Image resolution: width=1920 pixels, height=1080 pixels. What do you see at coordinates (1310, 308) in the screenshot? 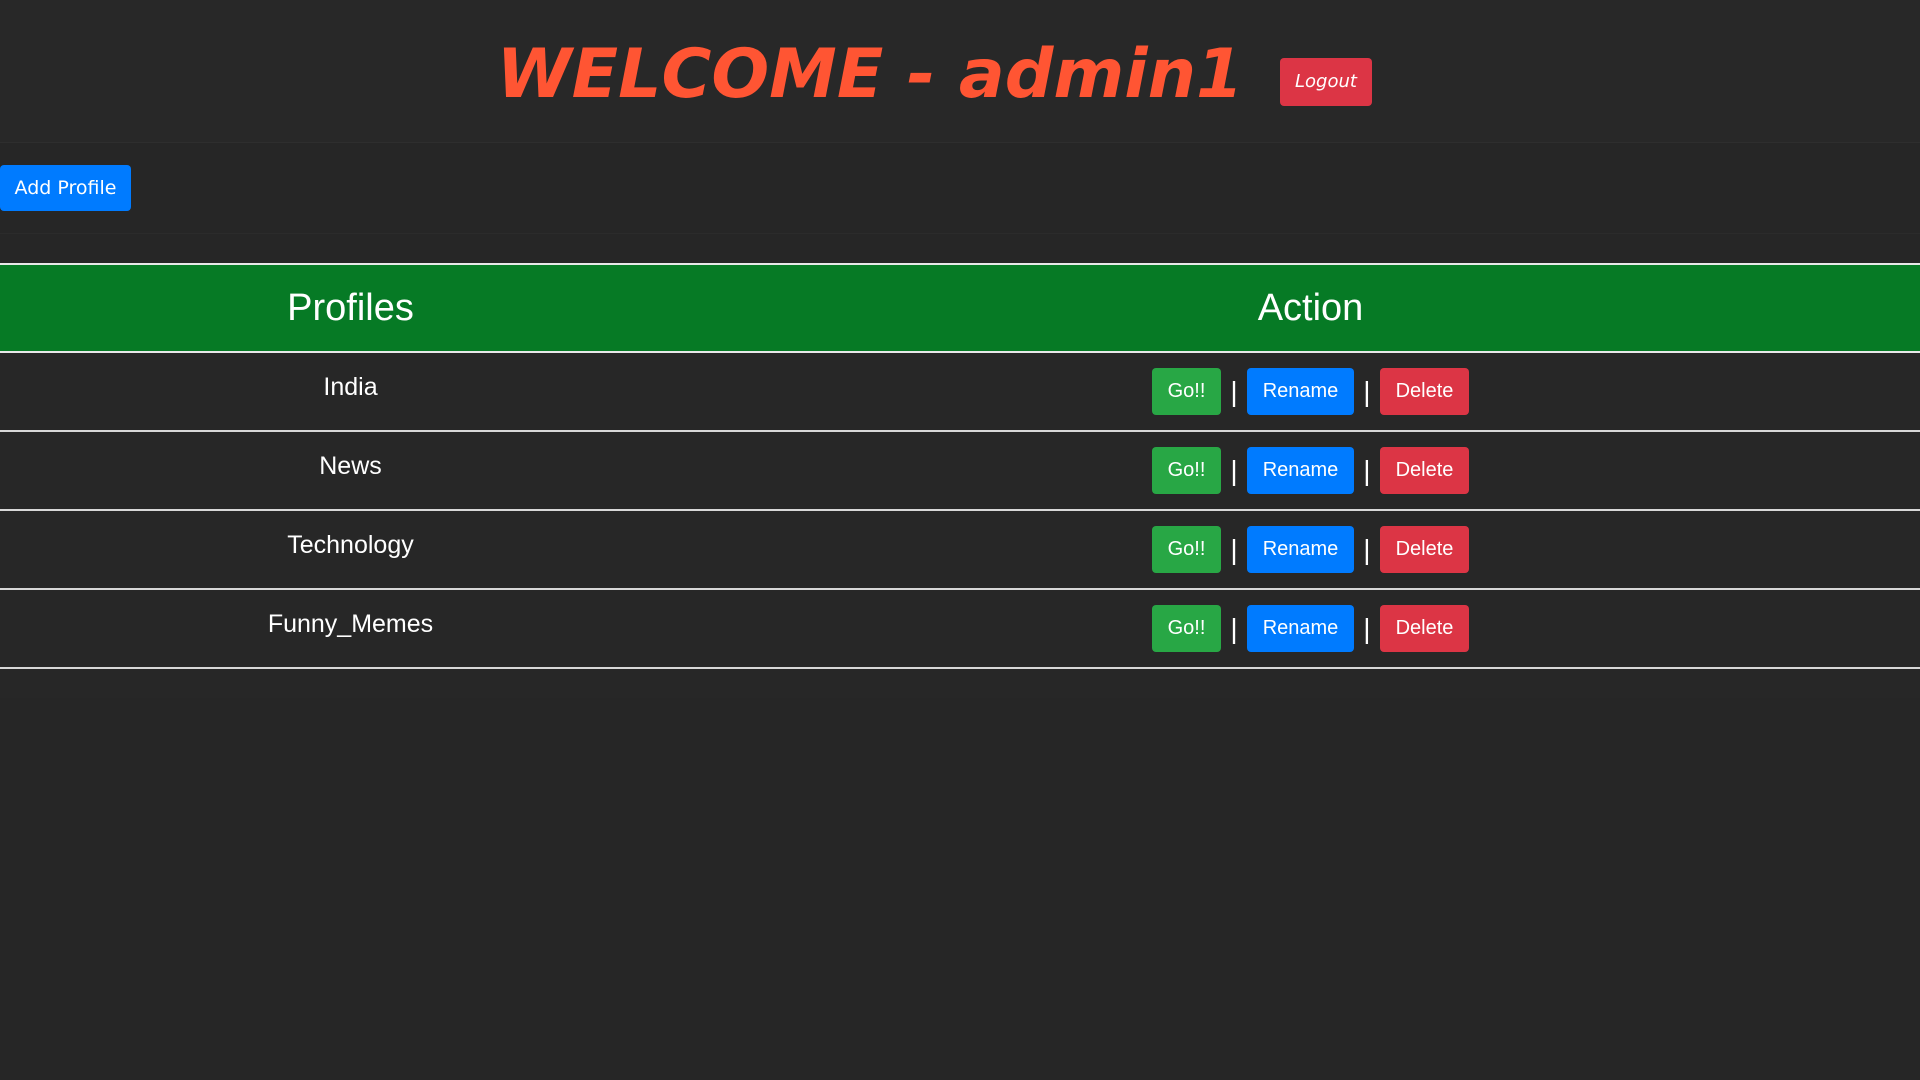
I see `column-header-action: Action` at bounding box center [1310, 308].